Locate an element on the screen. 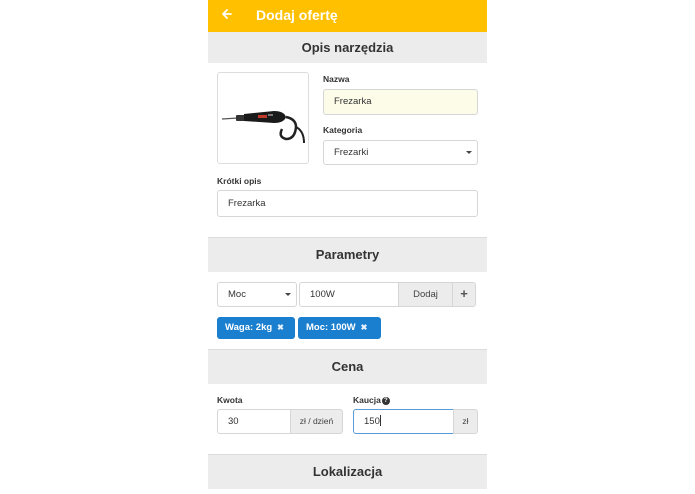 Image resolution: width=695 pixels, height=494 pixels. parameter-tag: Waga: 2kg ✖ is located at coordinates (256, 328).